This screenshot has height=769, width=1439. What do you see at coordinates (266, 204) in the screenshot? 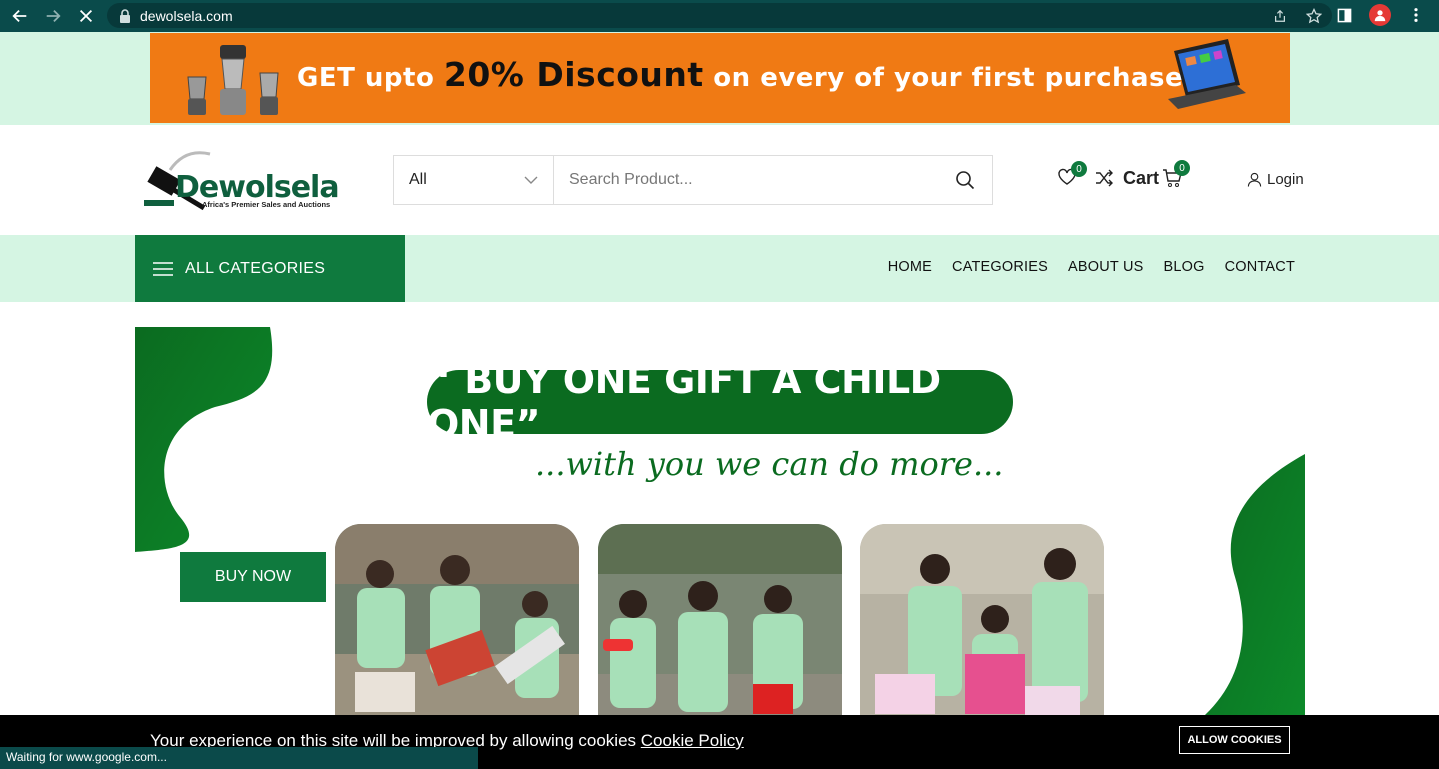
I see `logo-tagline: Africa's Premier Sales and Auctions` at bounding box center [266, 204].